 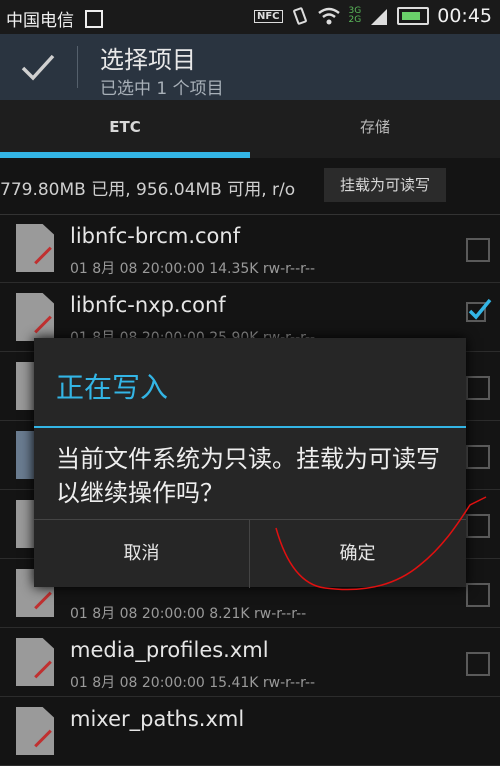 What do you see at coordinates (112, 387) in the screenshot?
I see `dialog-title: 正在写入` at bounding box center [112, 387].